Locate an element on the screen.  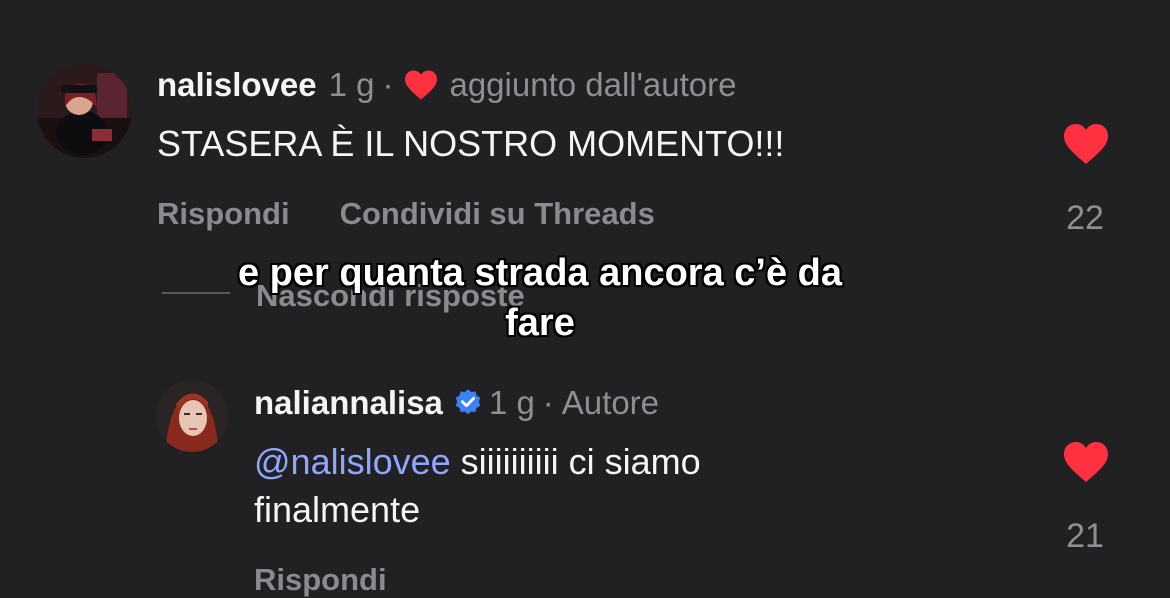
mention-link: @nalislovee is located at coordinates (352, 461).